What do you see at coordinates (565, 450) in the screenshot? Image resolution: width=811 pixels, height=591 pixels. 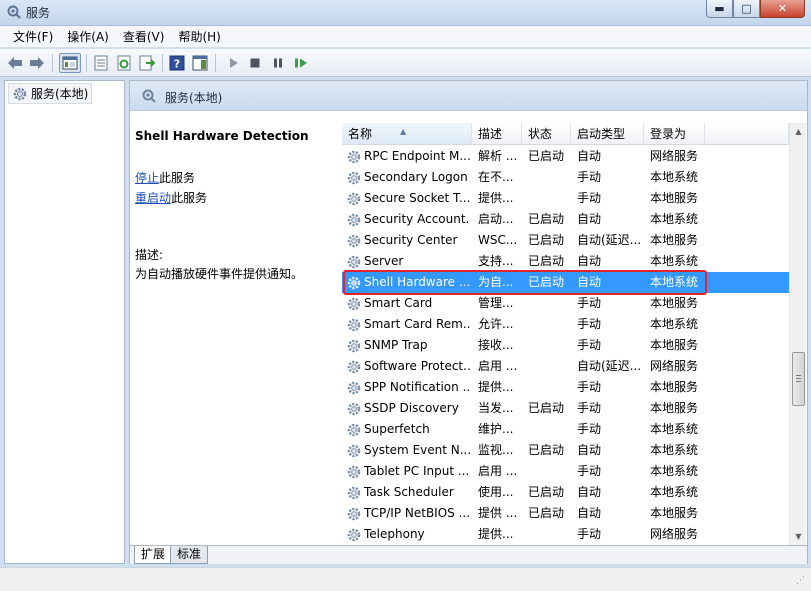 I see `table-row: System Event N... 监视... 已启动 自动 本地系统` at bounding box center [565, 450].